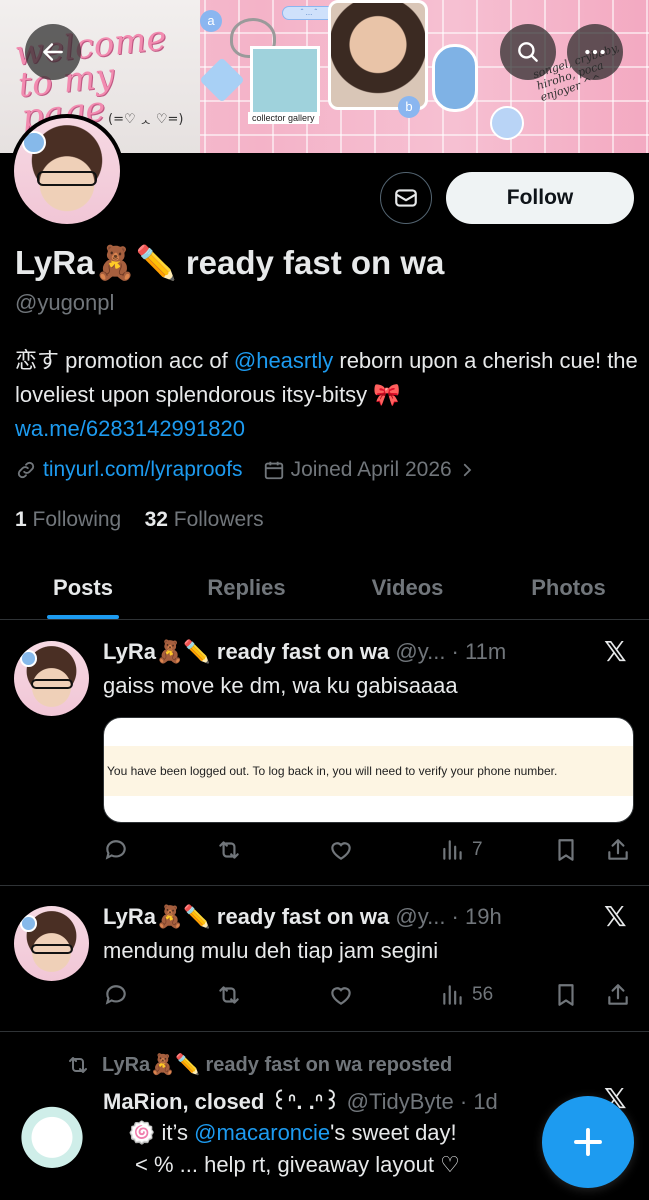 This screenshot has height=1200, width=649. What do you see at coordinates (230, 262) in the screenshot?
I see `profile-display-name: LyRa🧸✏️ ready fast on wa` at bounding box center [230, 262].